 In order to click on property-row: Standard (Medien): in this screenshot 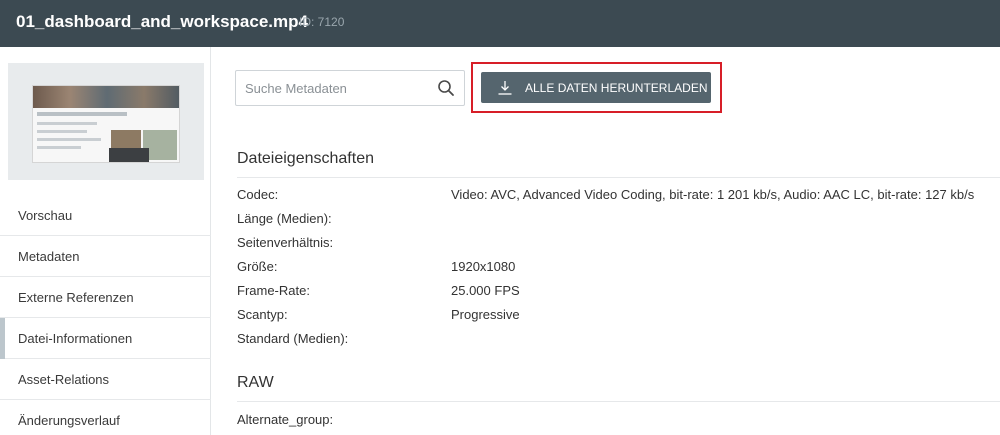, I will do `click(618, 341)`.